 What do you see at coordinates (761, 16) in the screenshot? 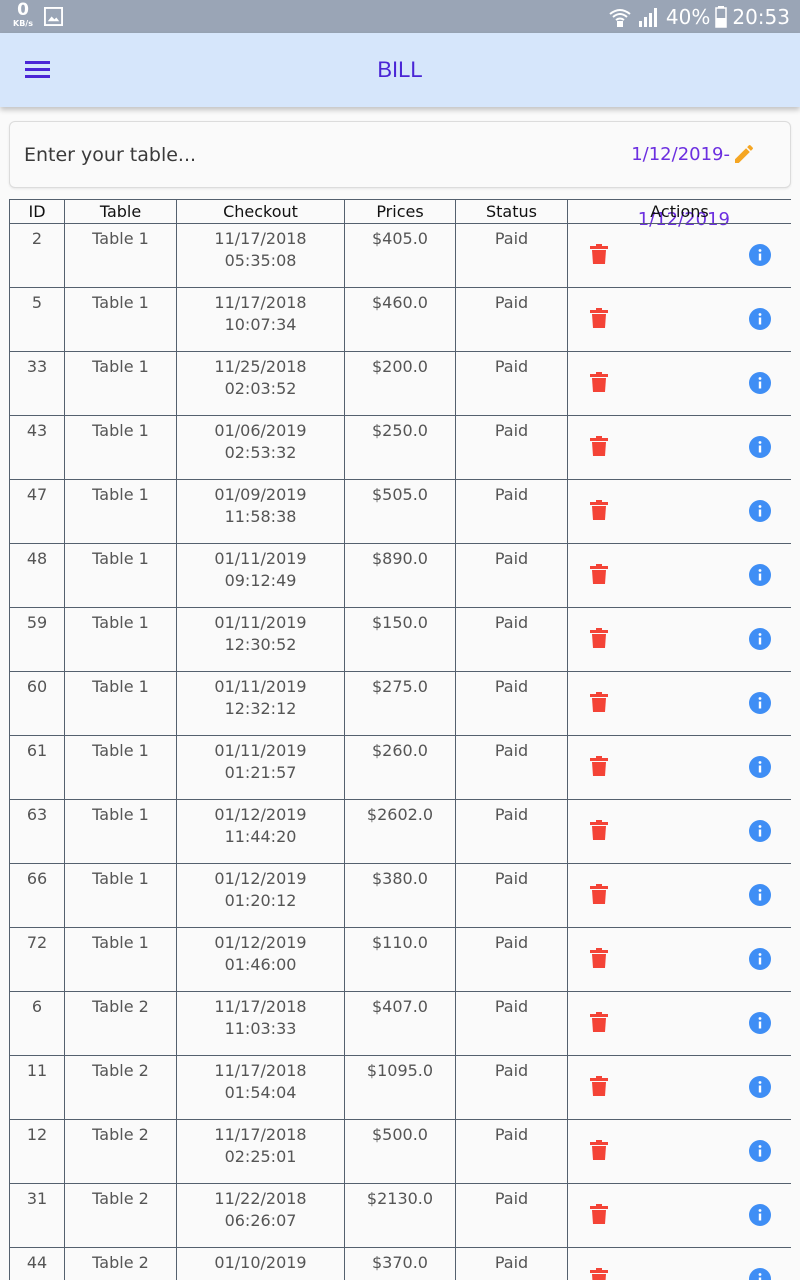
I see `clock: 20:53` at bounding box center [761, 16].